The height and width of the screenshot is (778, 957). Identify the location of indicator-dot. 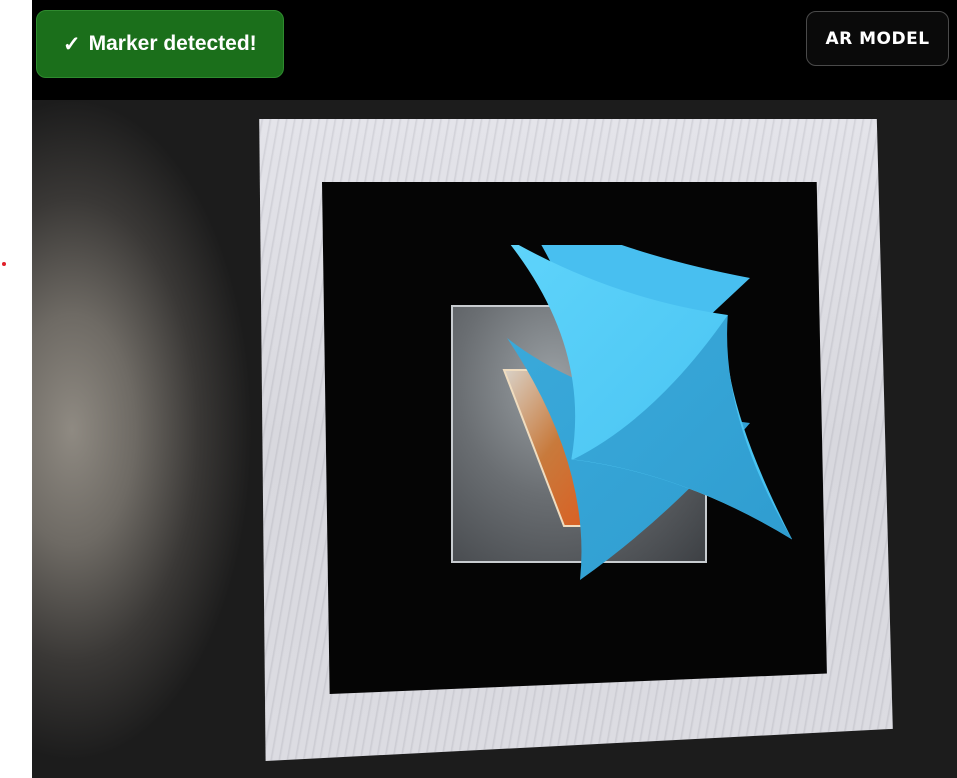
(4, 264).